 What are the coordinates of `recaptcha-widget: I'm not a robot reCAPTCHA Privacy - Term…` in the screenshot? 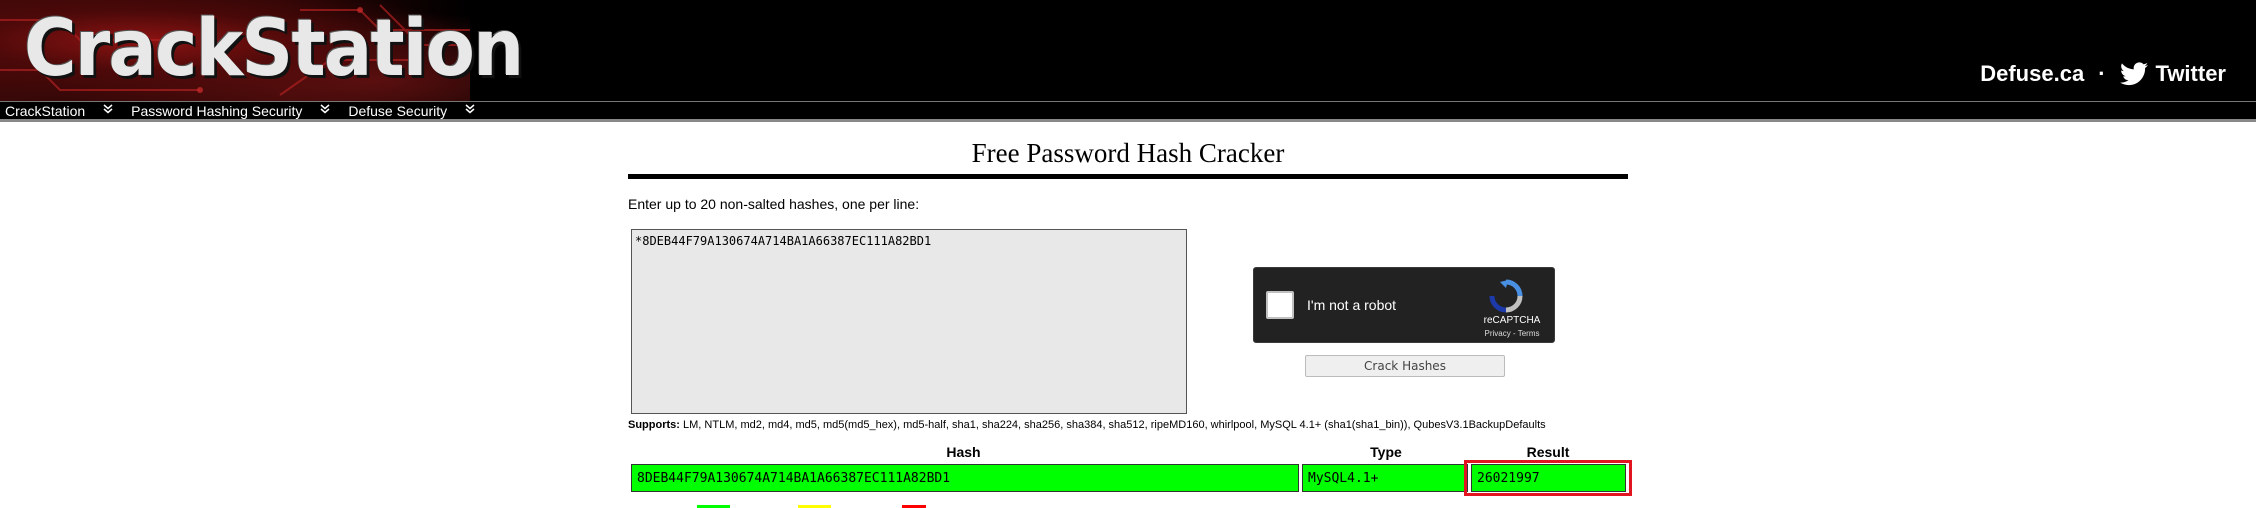 It's located at (1404, 305).